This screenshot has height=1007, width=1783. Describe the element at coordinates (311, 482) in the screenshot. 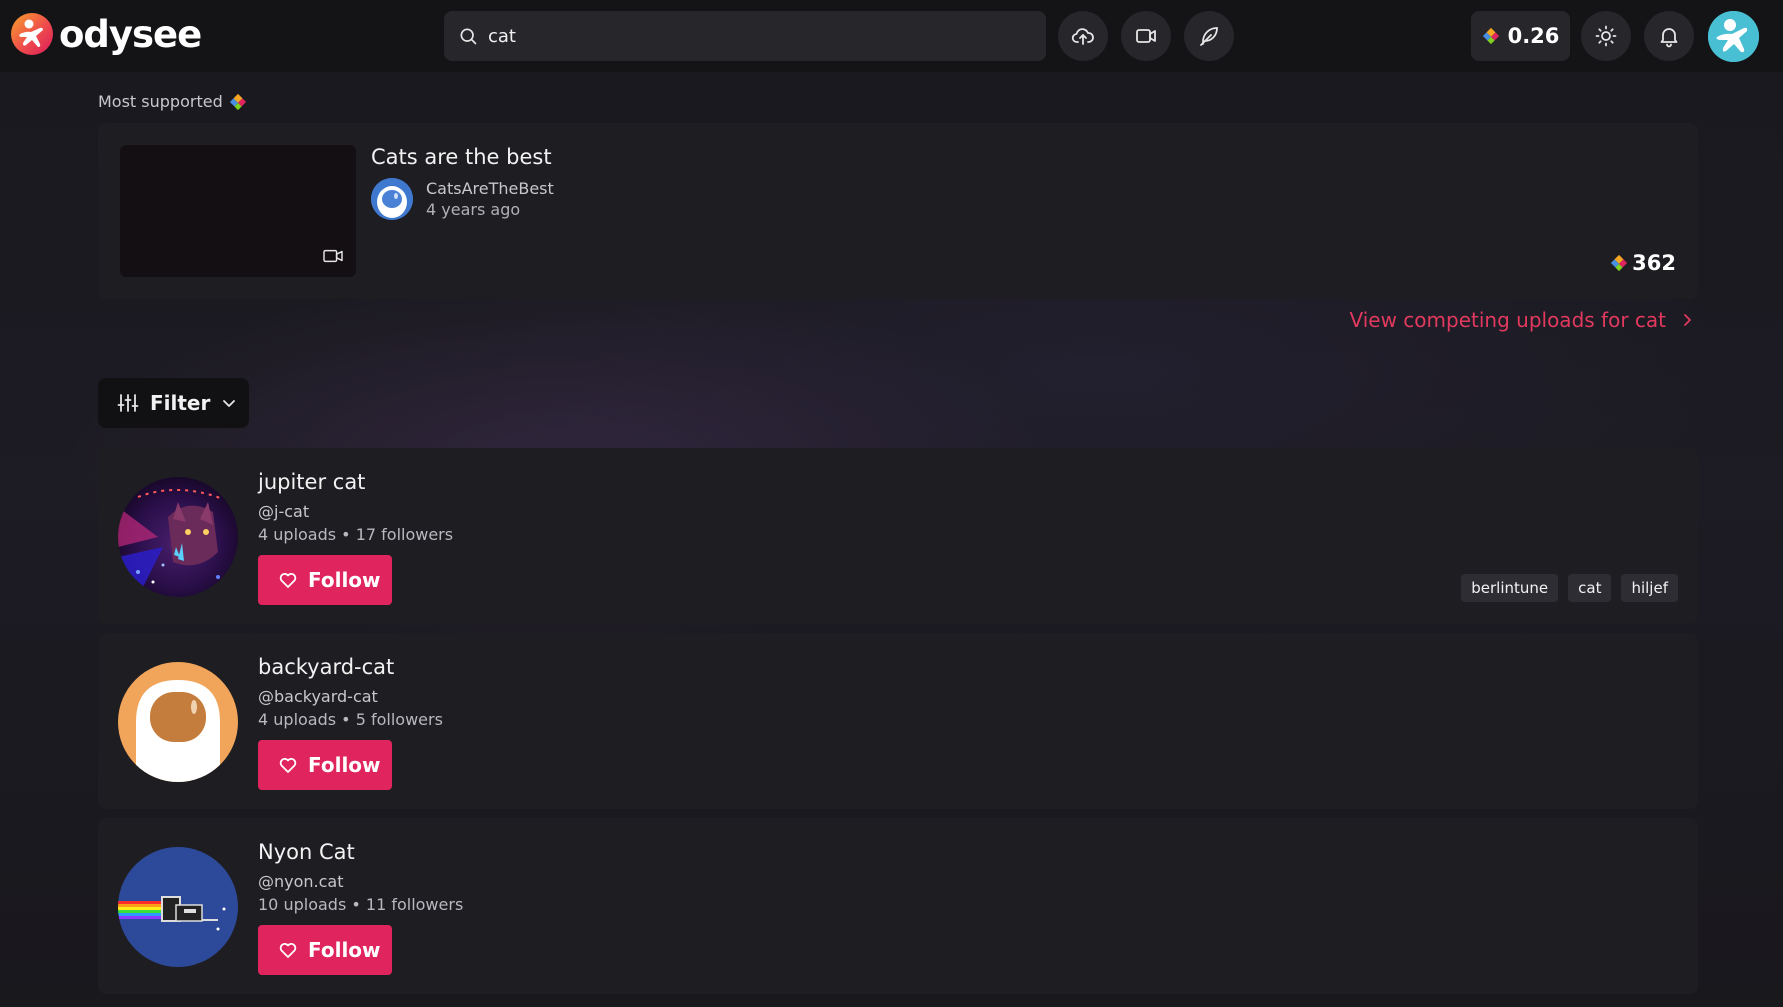

I see `channel-name: jupiter cat` at that location.